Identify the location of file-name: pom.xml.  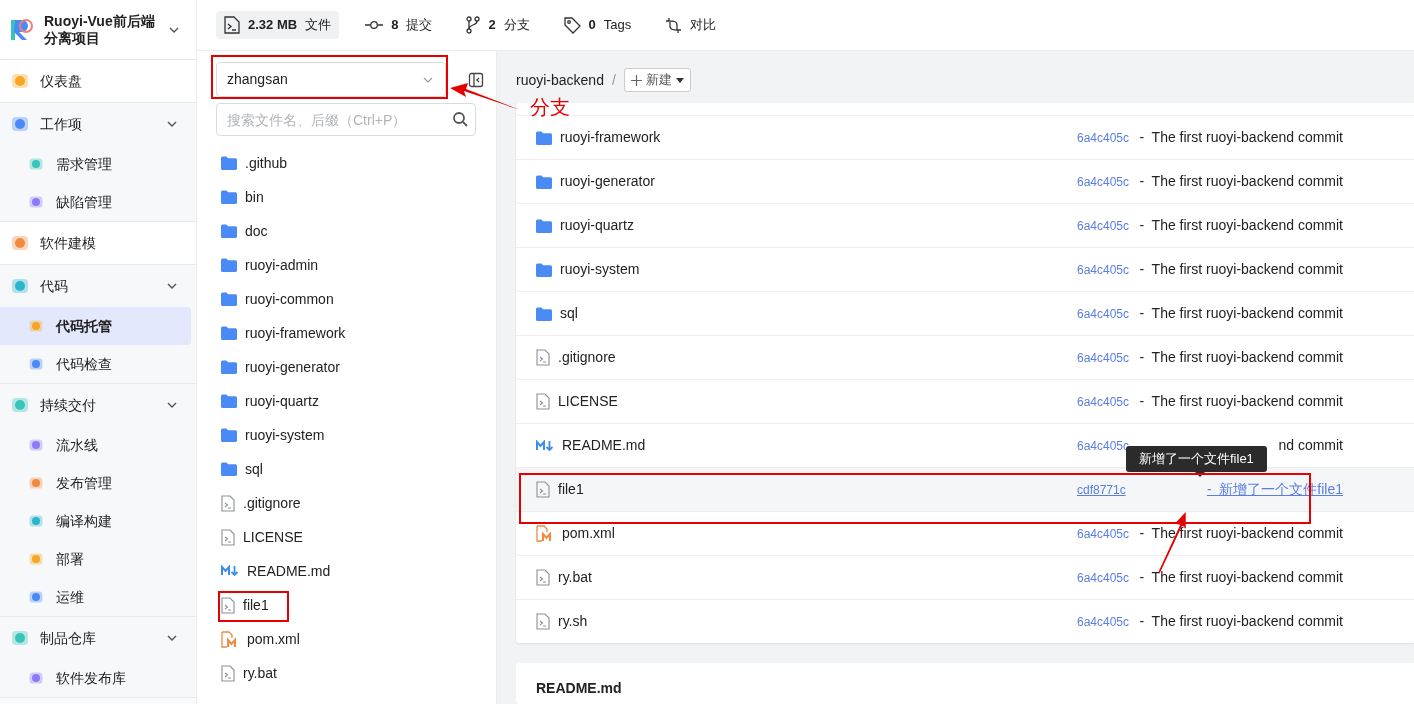
(588, 533).